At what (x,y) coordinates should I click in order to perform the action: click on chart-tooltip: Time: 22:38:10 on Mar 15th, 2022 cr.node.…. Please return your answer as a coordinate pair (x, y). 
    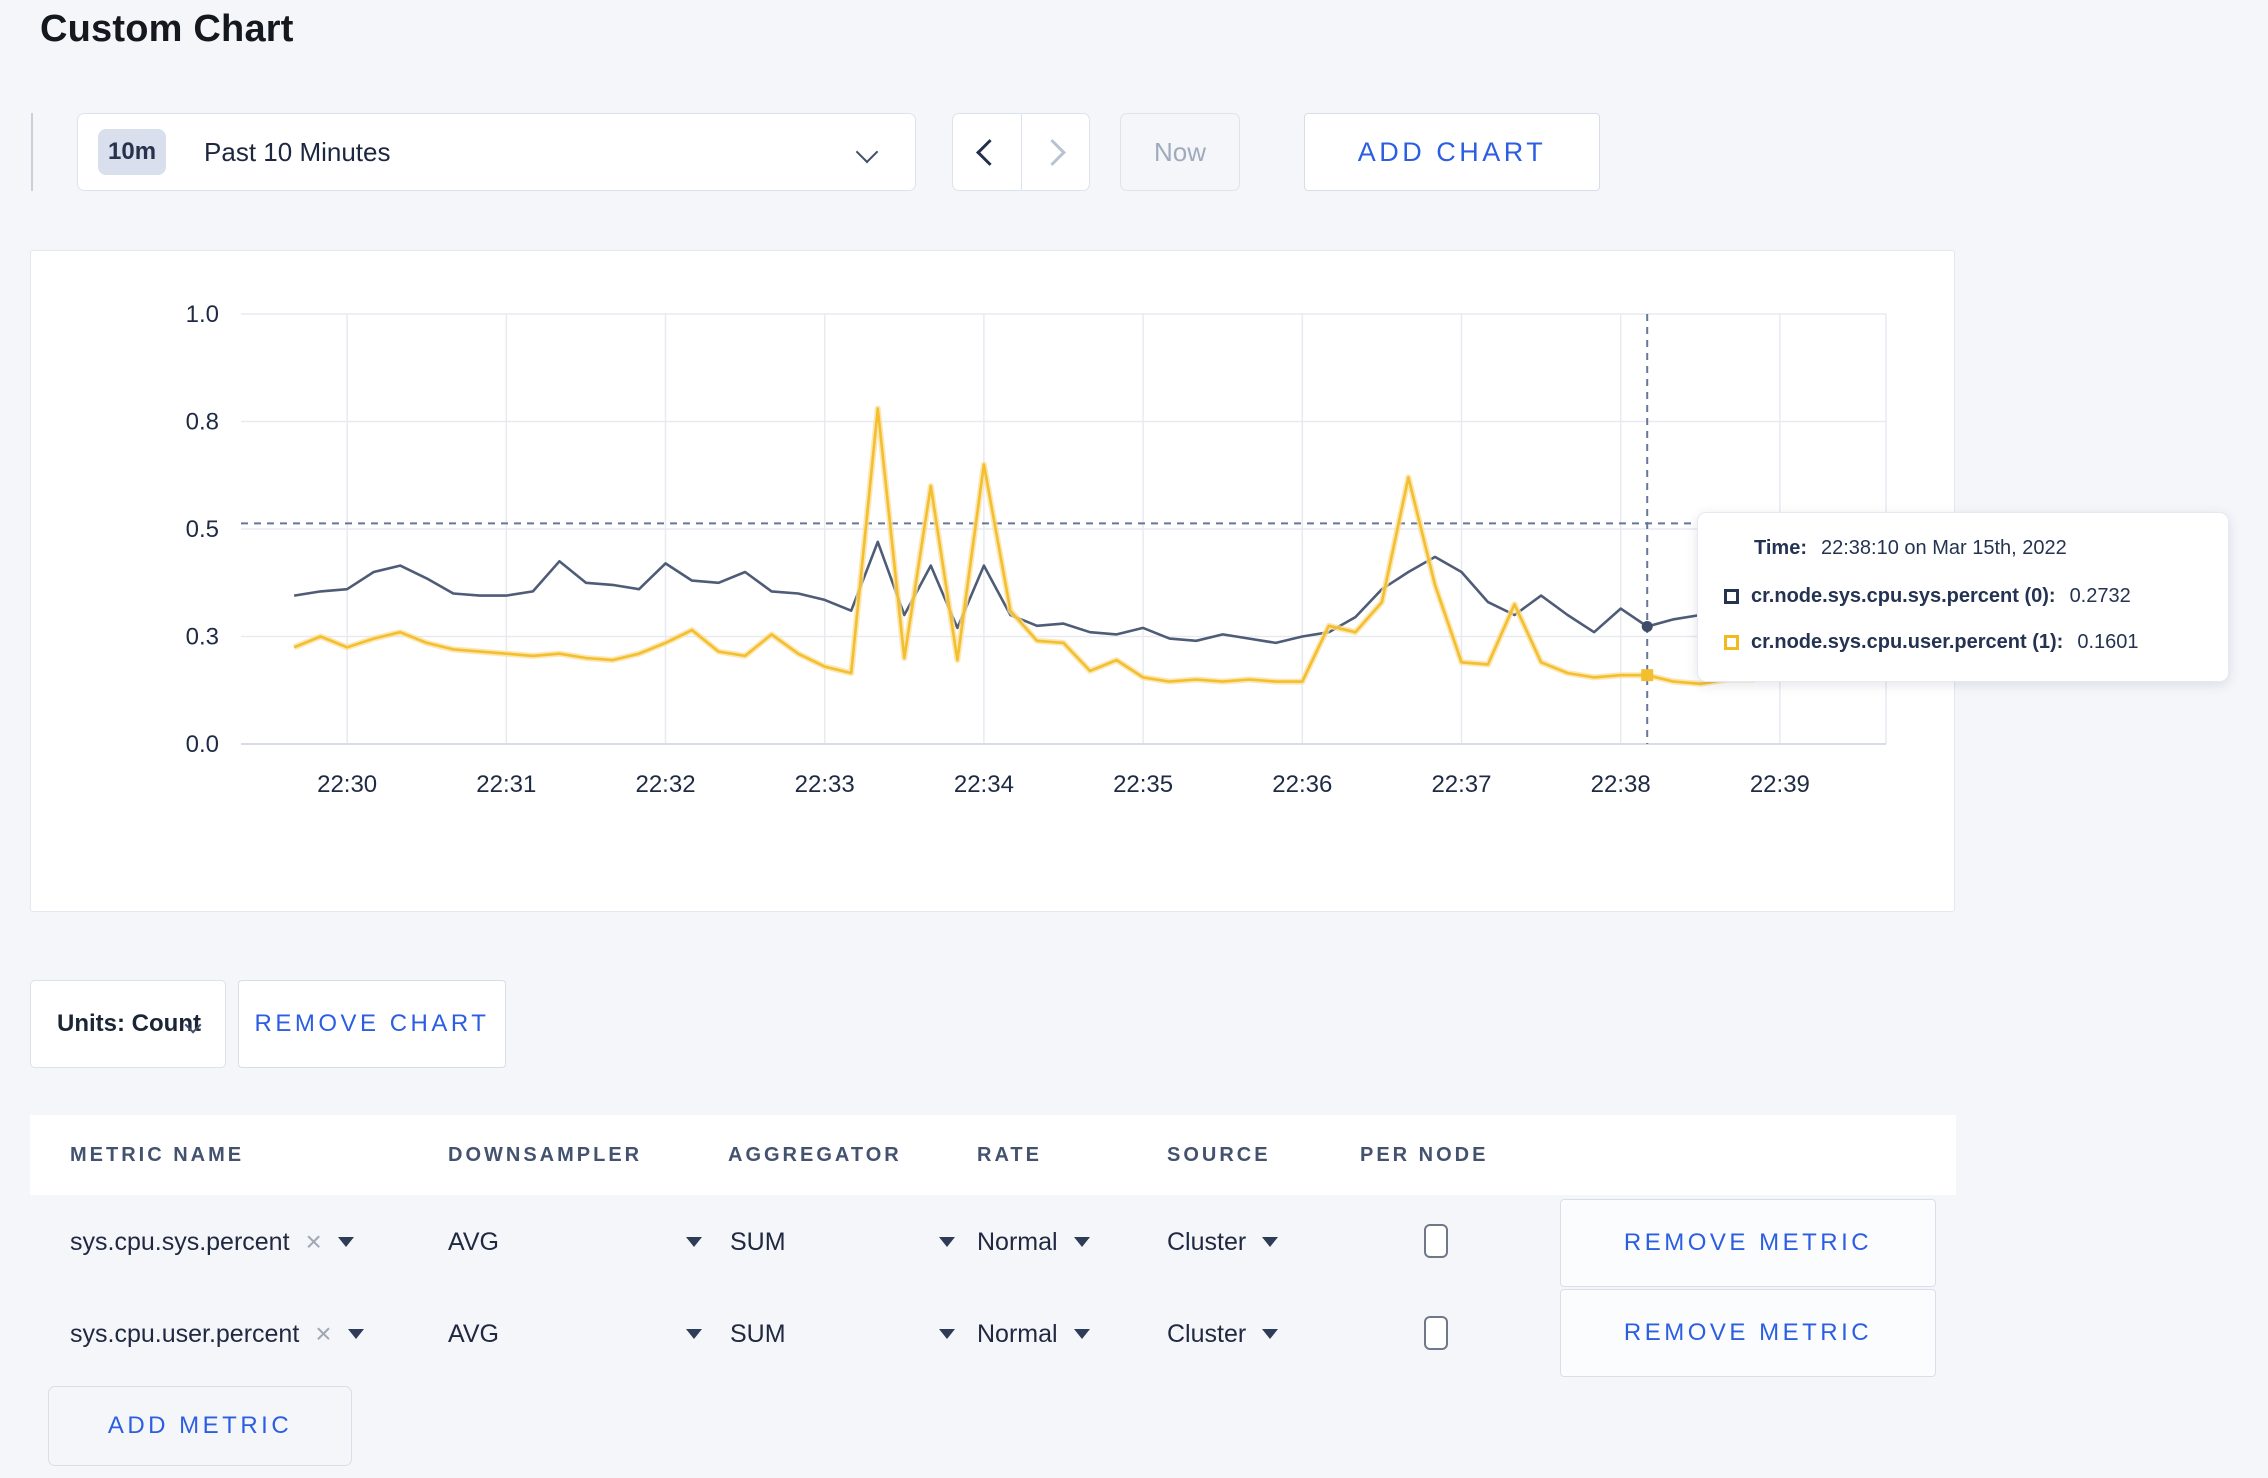
    Looking at the image, I should click on (1963, 597).